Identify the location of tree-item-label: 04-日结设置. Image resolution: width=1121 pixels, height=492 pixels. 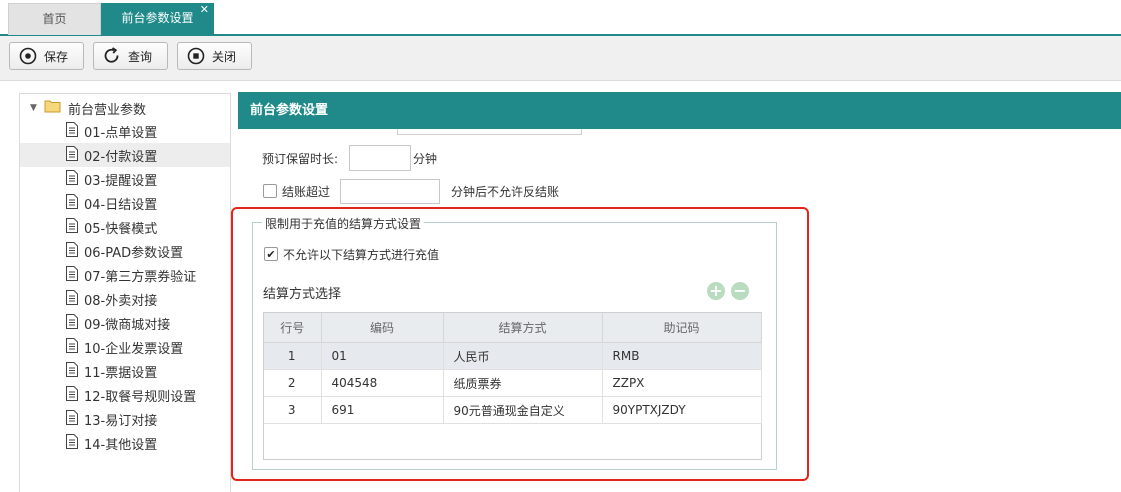
(121, 205).